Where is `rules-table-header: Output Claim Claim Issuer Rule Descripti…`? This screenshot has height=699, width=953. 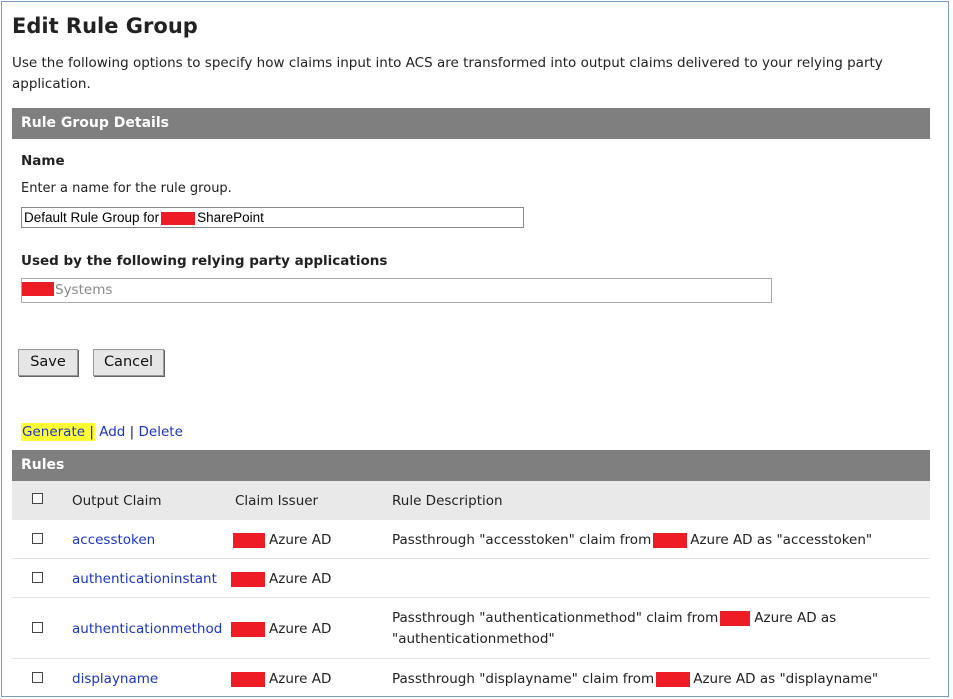 rules-table-header: Output Claim Claim Issuer Rule Descripti… is located at coordinates (471, 500).